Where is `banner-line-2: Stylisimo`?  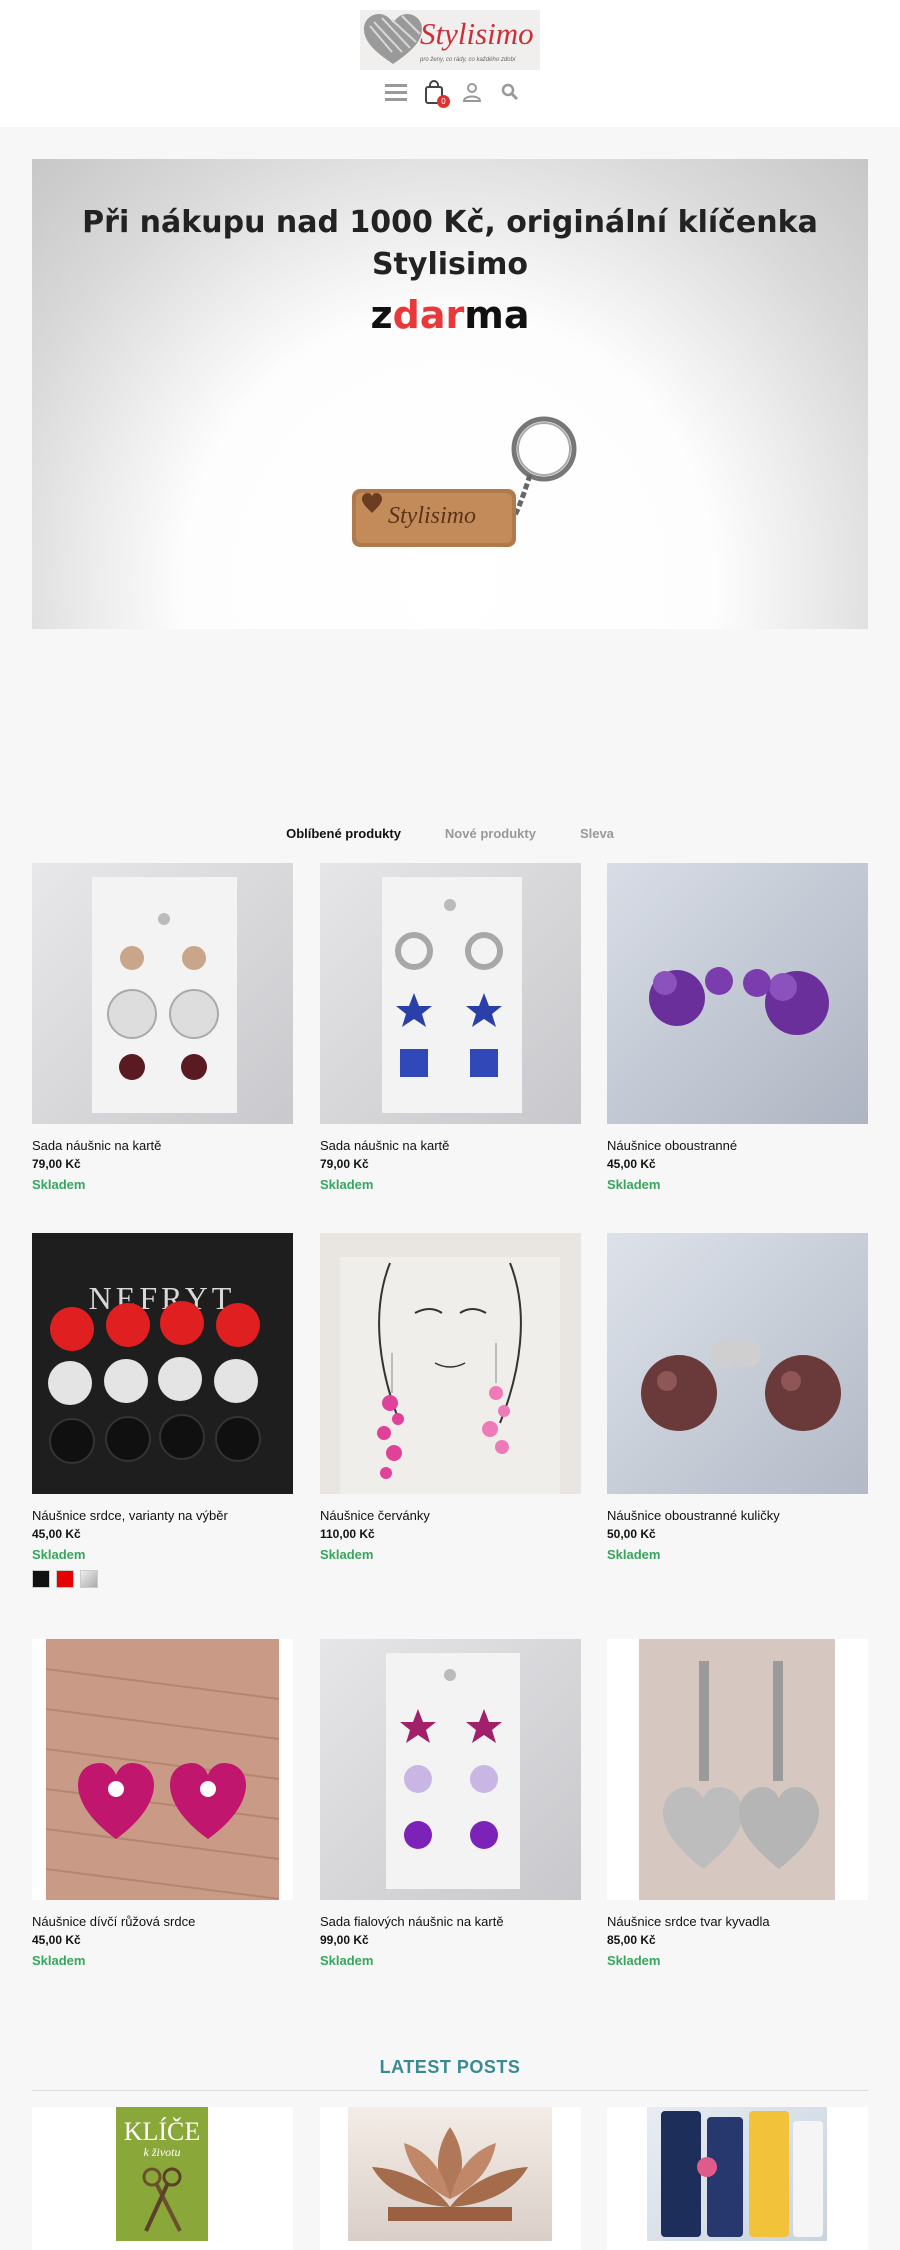 banner-line-2: Stylisimo is located at coordinates (450, 264).